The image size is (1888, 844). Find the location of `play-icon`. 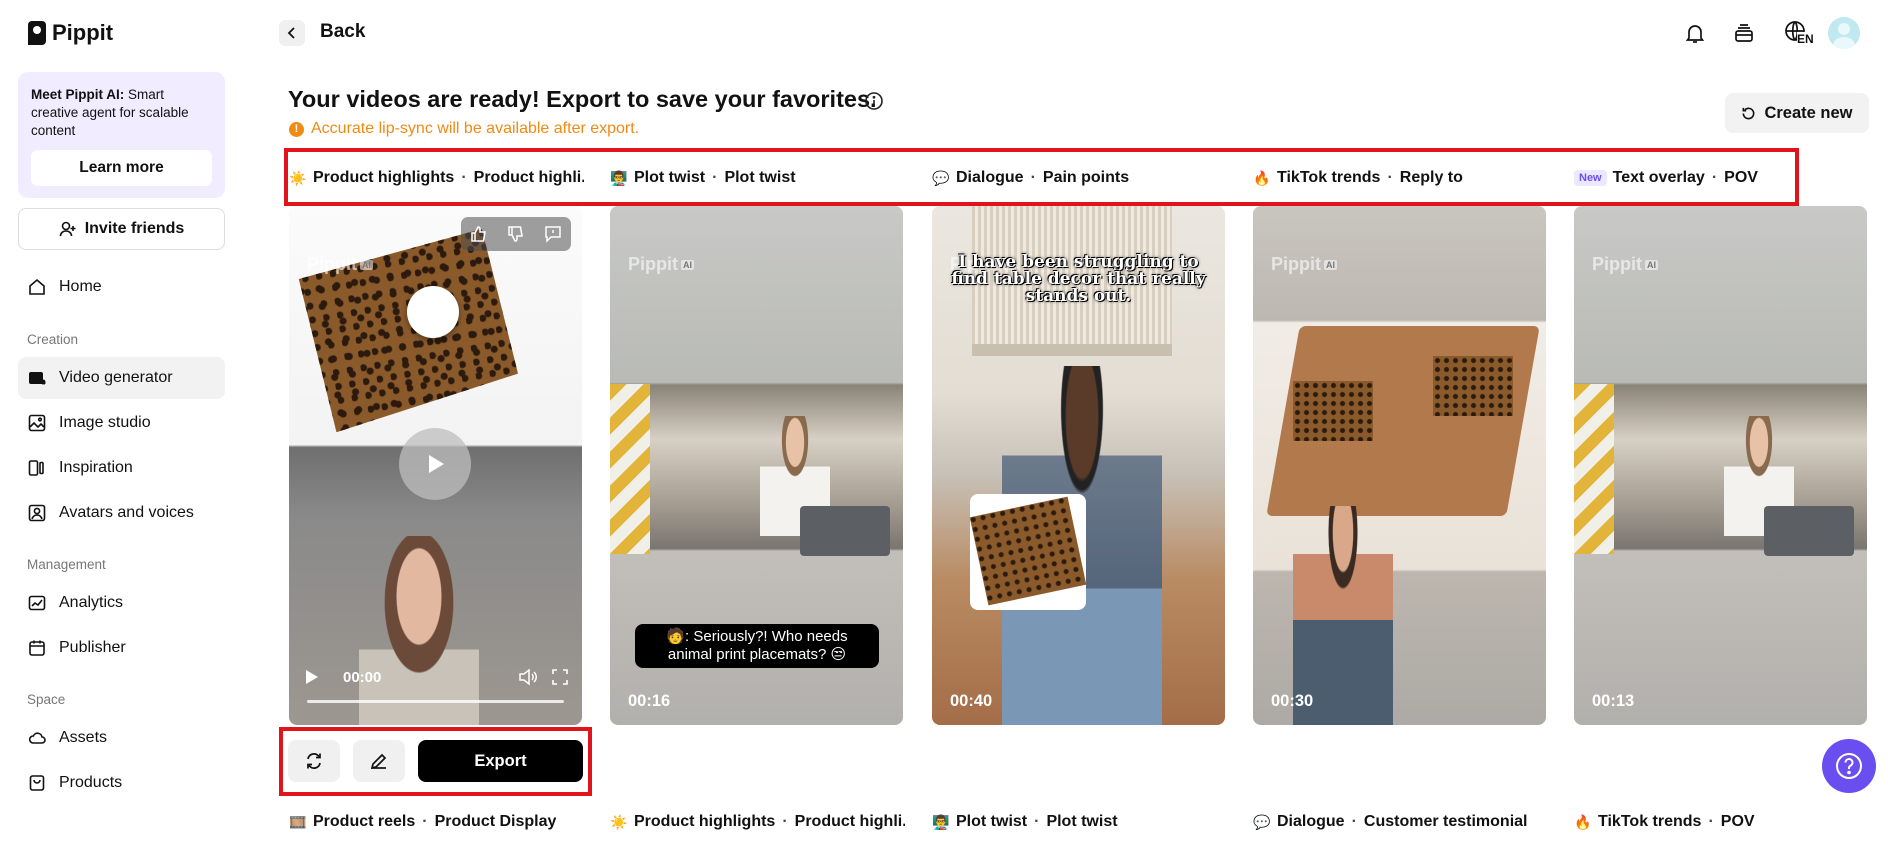

play-icon is located at coordinates (436, 464).